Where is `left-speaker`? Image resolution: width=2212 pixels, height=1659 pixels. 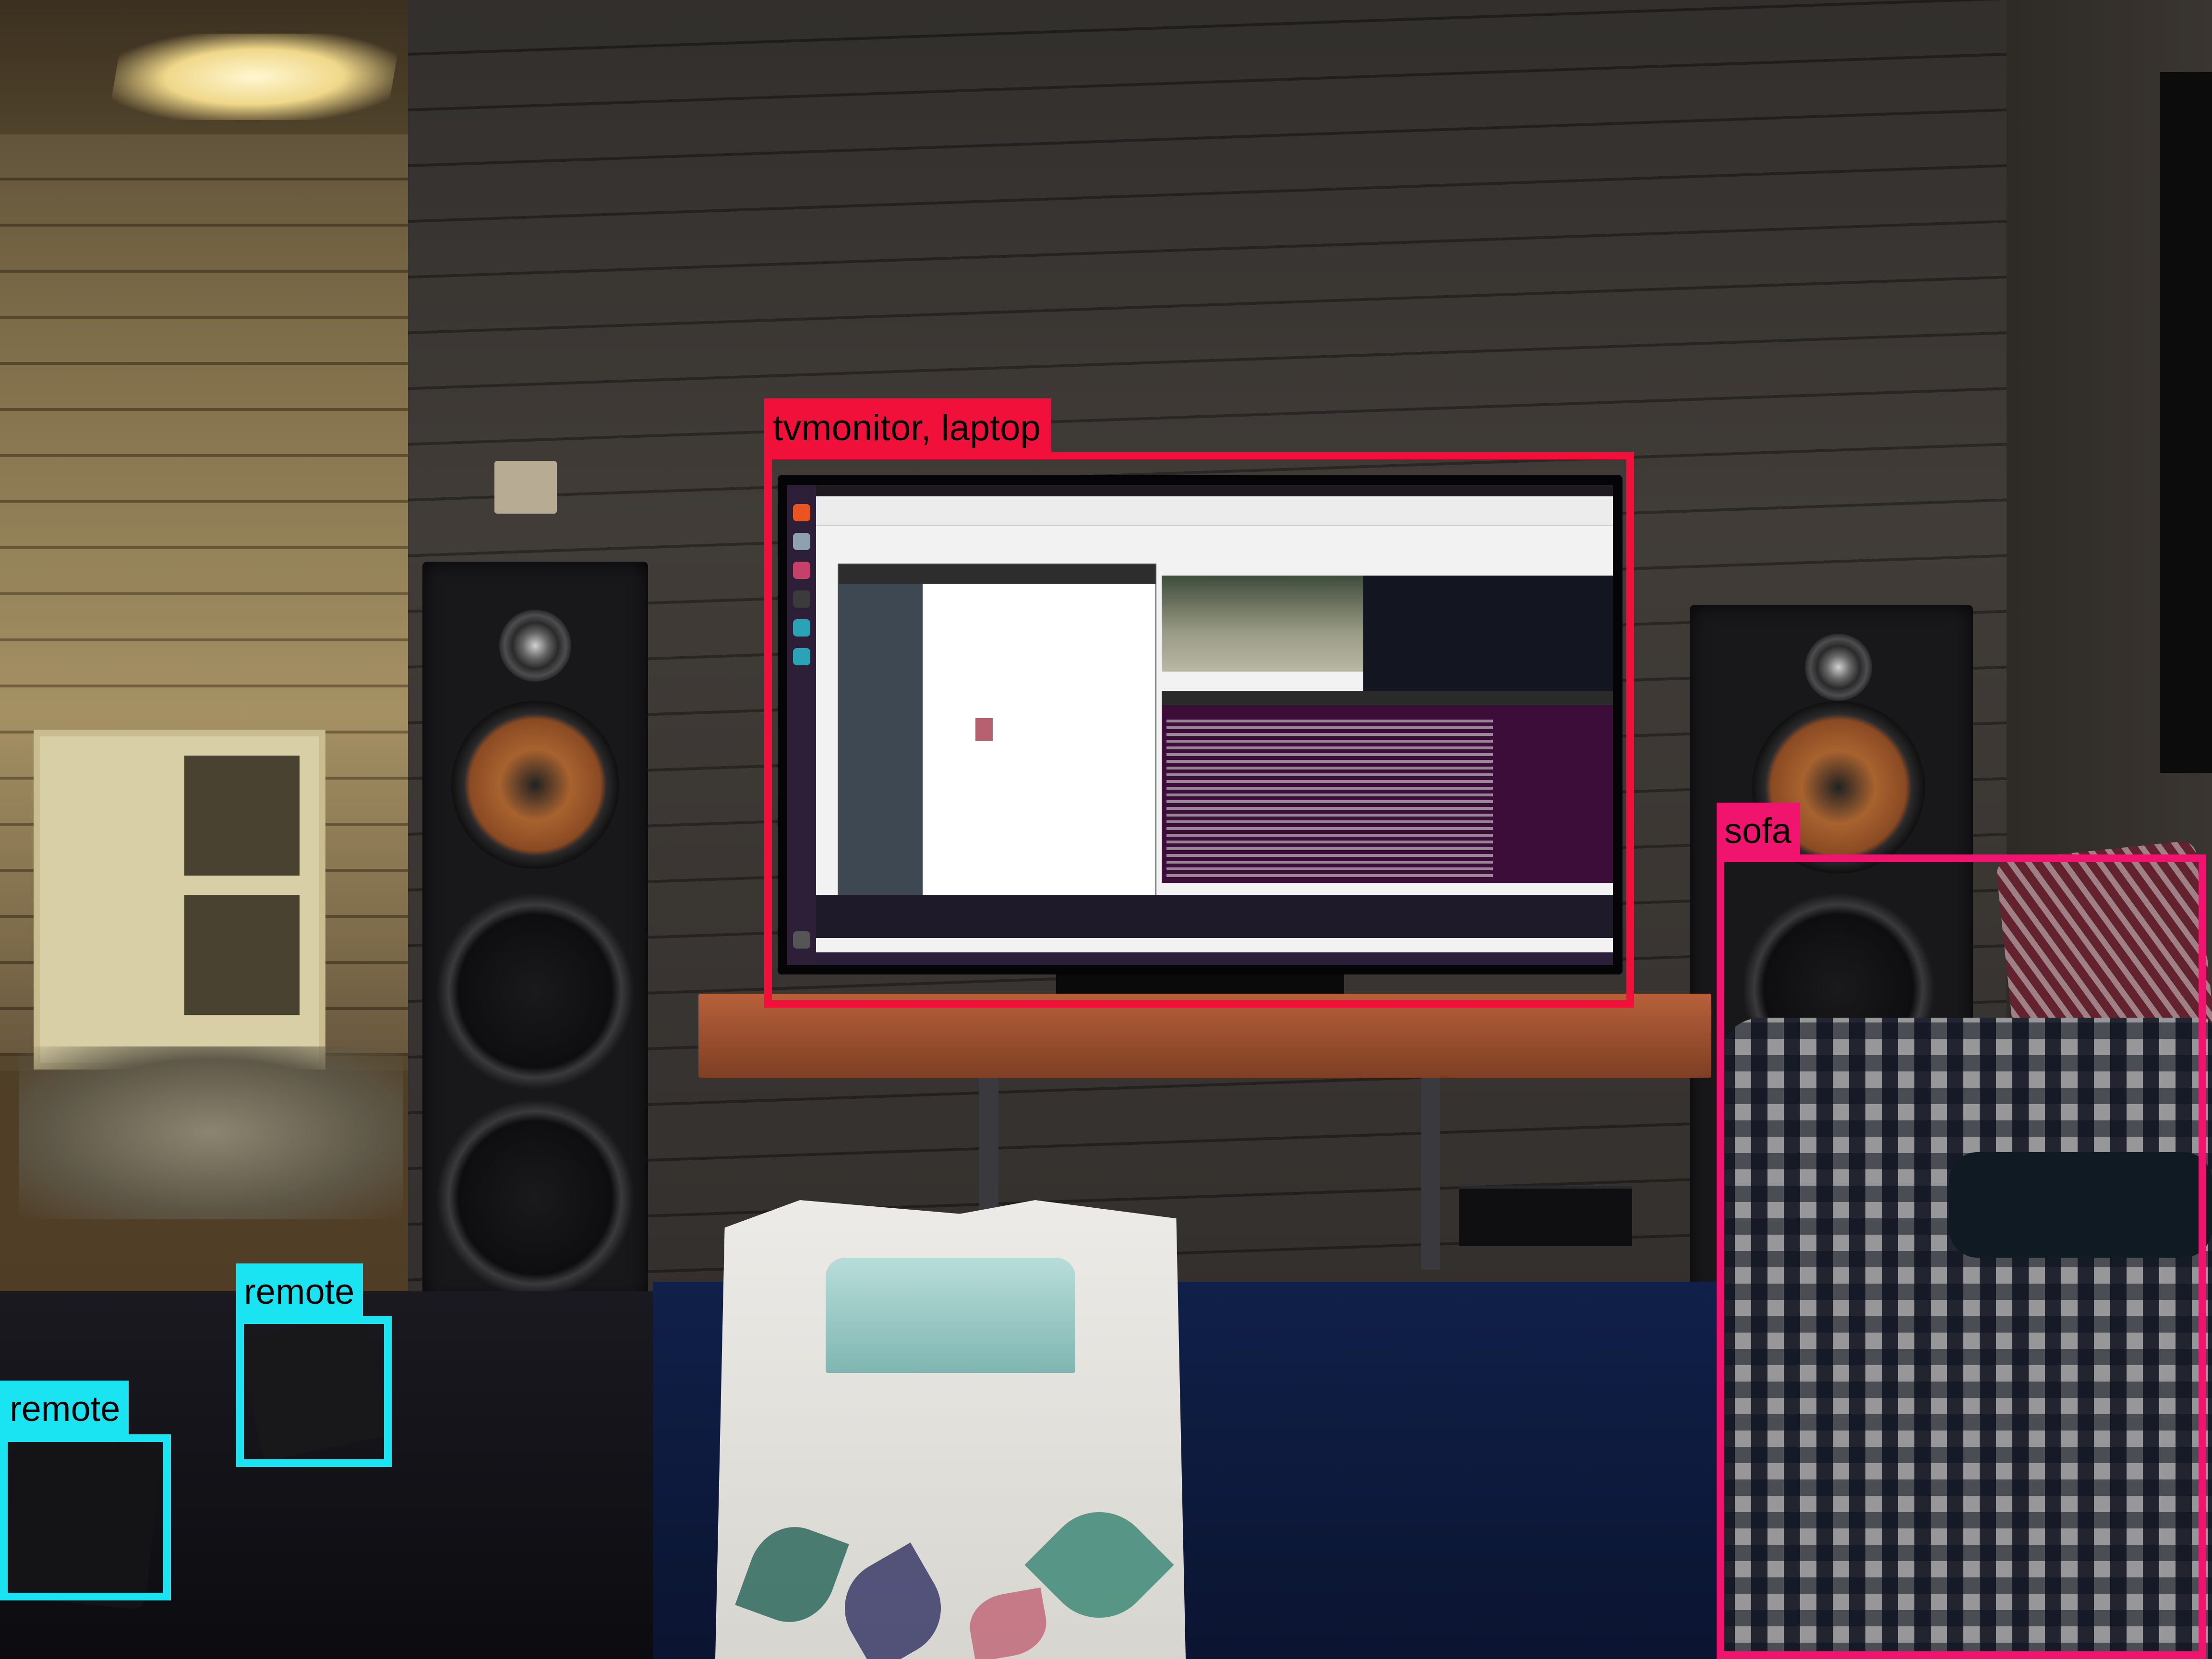
left-speaker is located at coordinates (535, 931).